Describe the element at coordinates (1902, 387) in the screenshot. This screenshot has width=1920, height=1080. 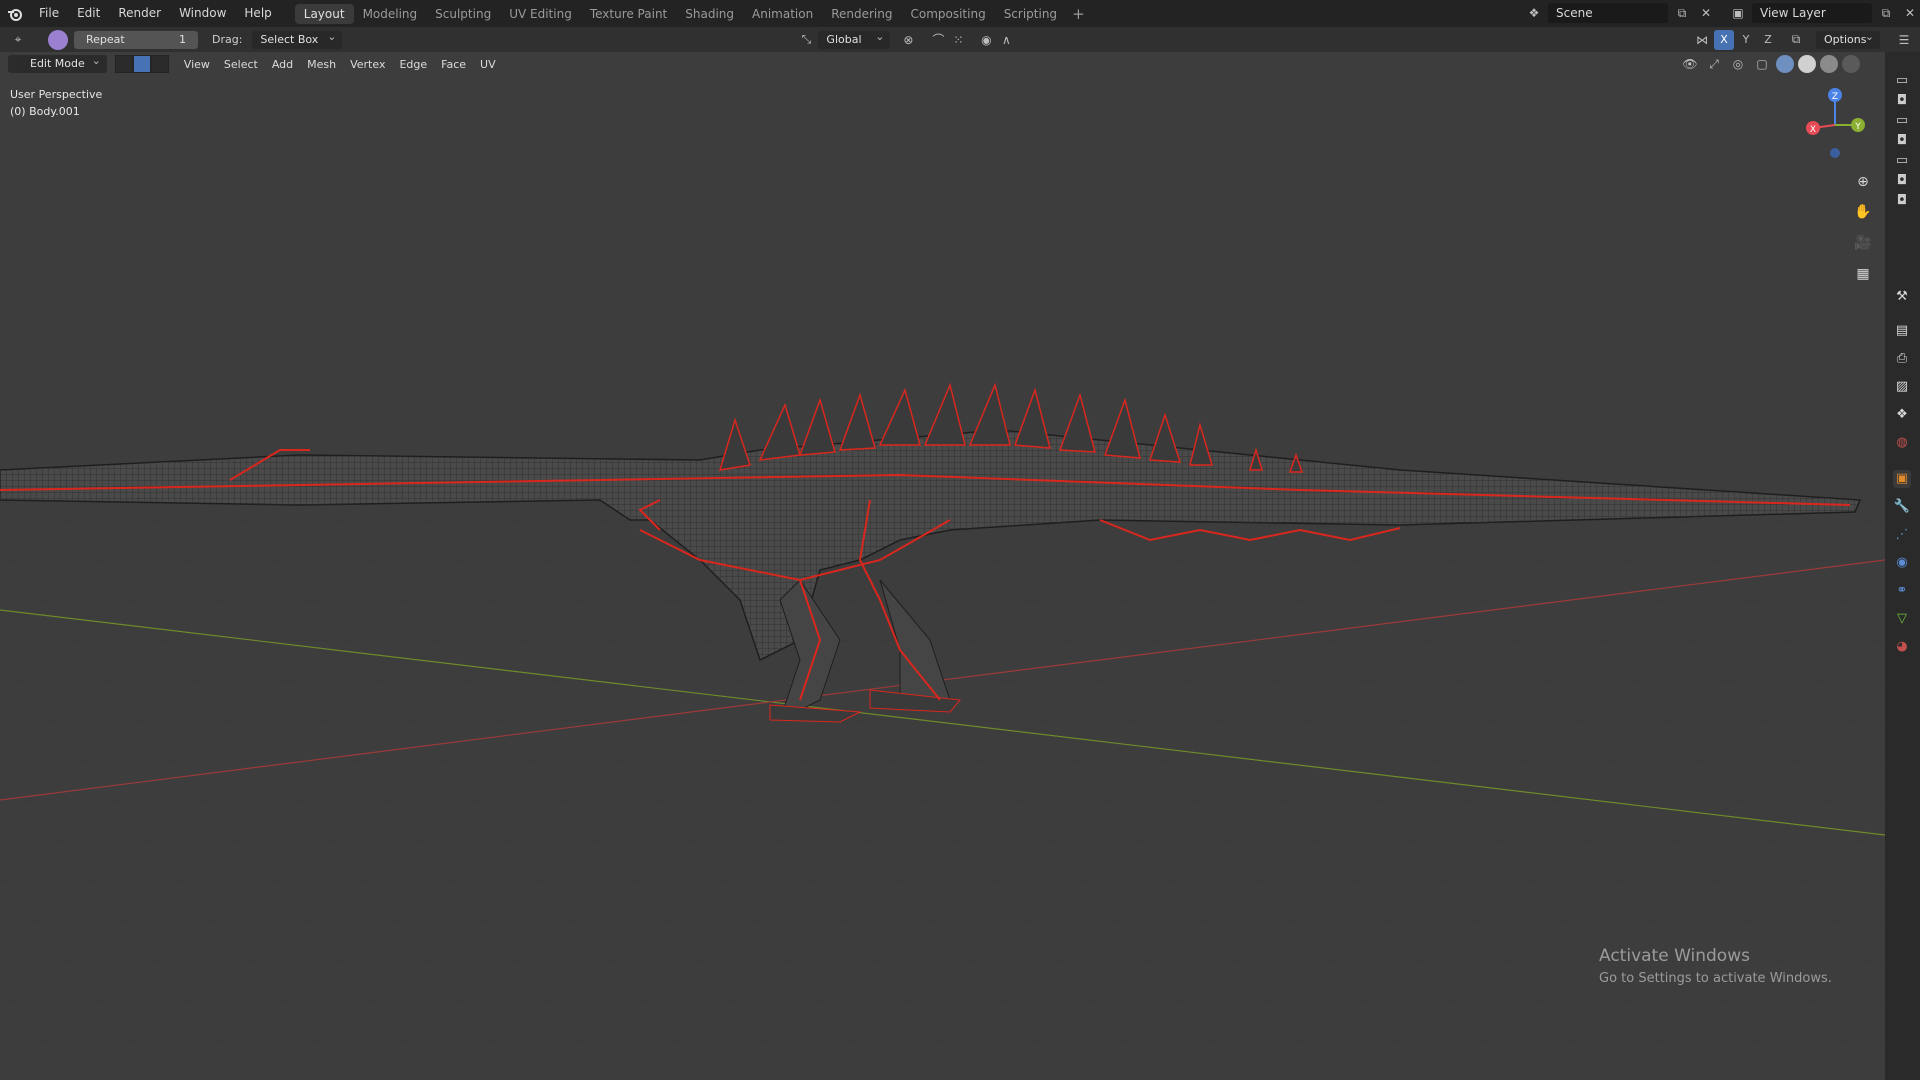
I see `view-layer-properties-icon: ▨` at that location.